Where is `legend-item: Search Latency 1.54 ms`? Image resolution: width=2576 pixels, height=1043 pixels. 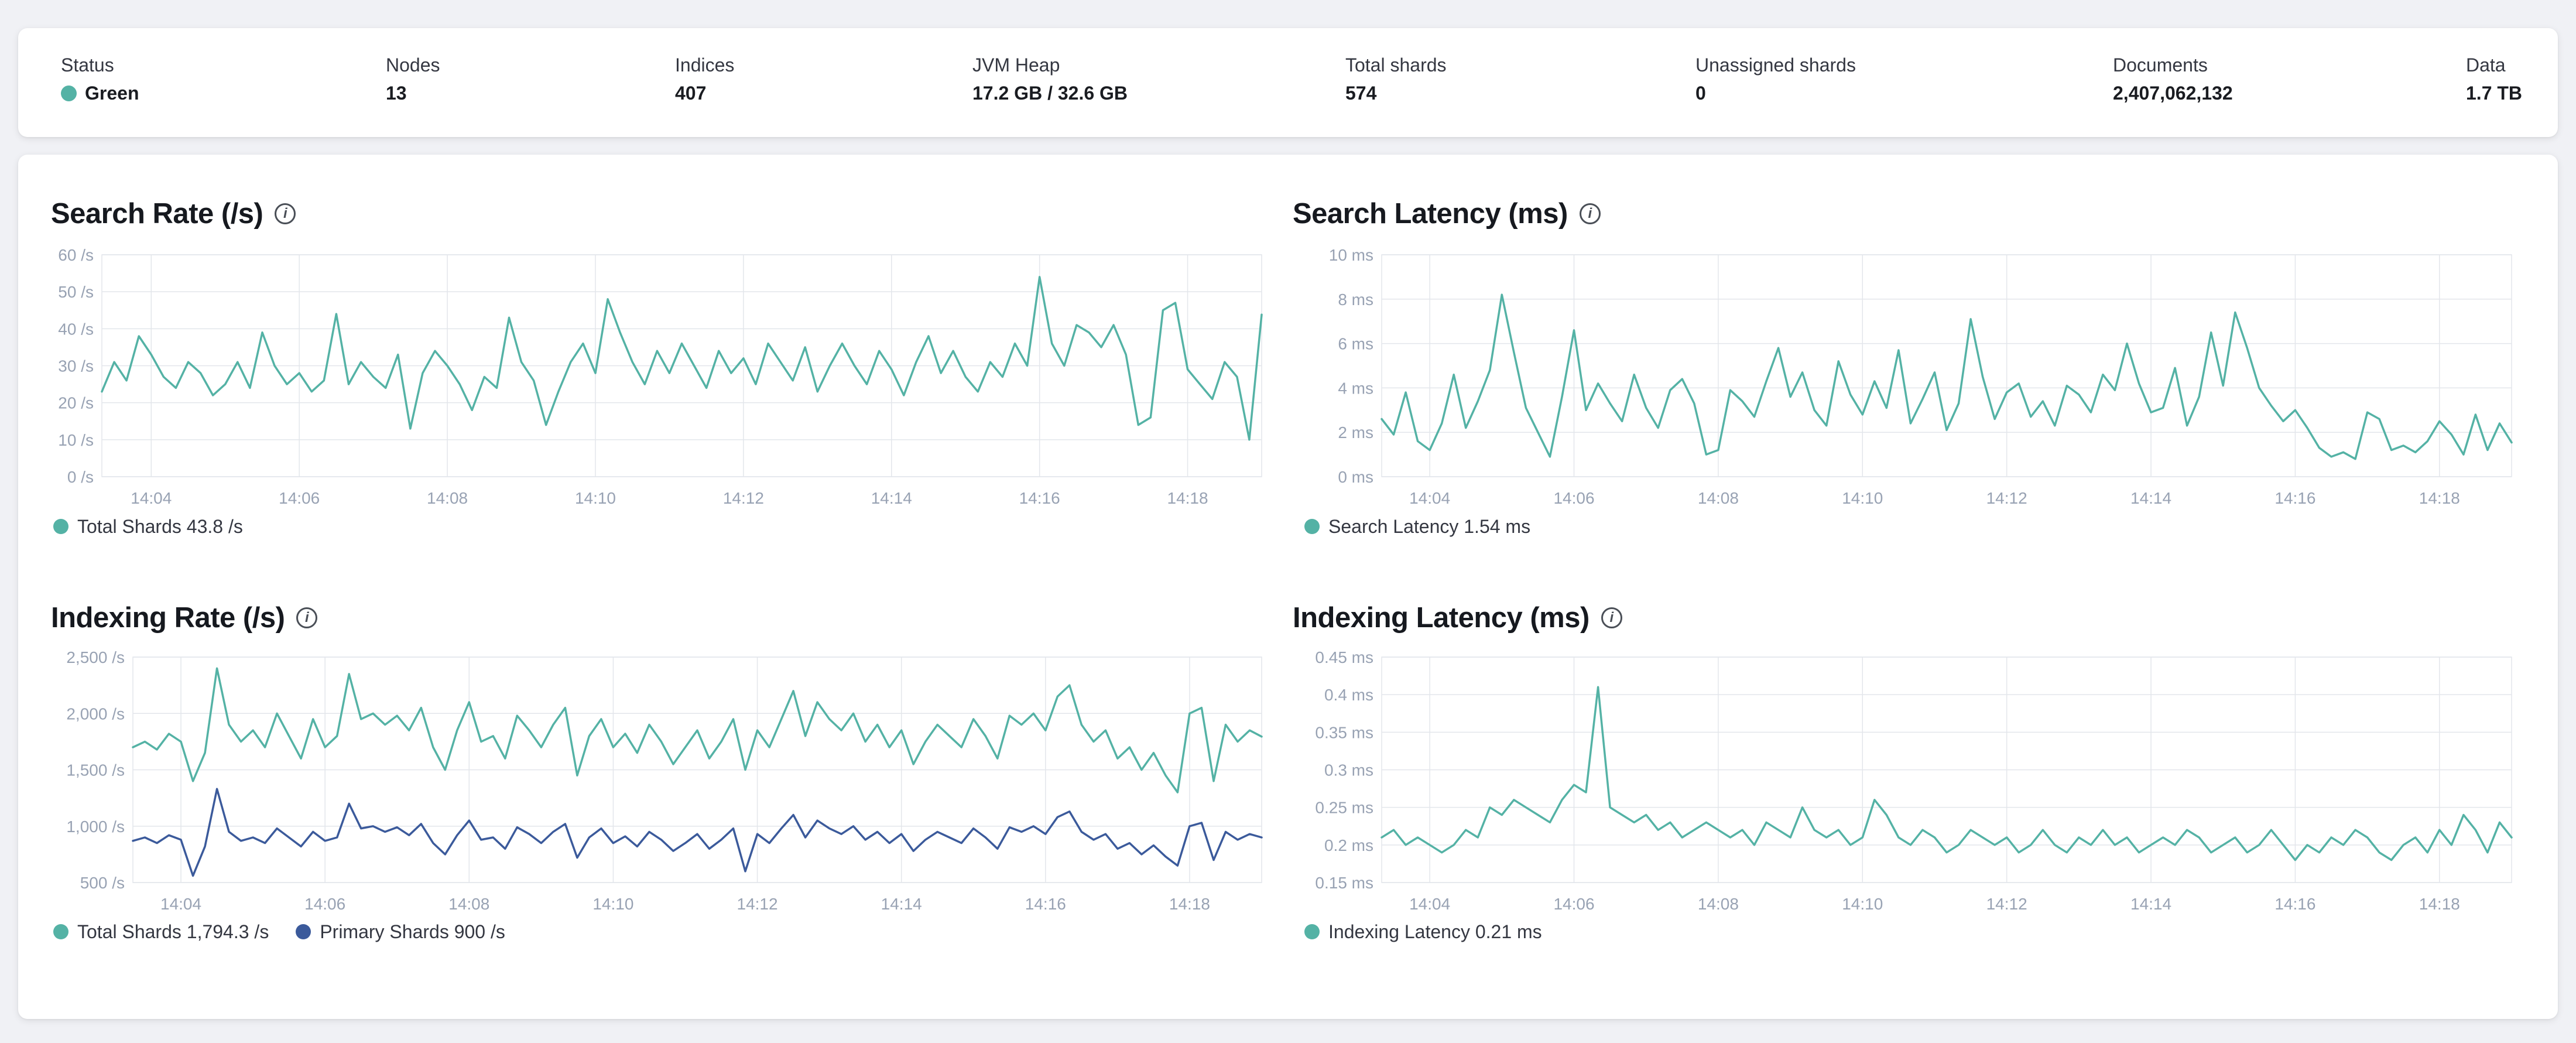
legend-item: Search Latency 1.54 ms is located at coordinates (1417, 526).